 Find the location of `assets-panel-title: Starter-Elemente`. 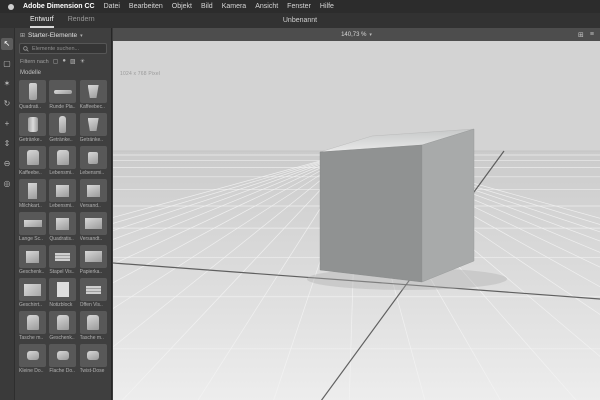

assets-panel-title: Starter-Elemente is located at coordinates (53, 35).